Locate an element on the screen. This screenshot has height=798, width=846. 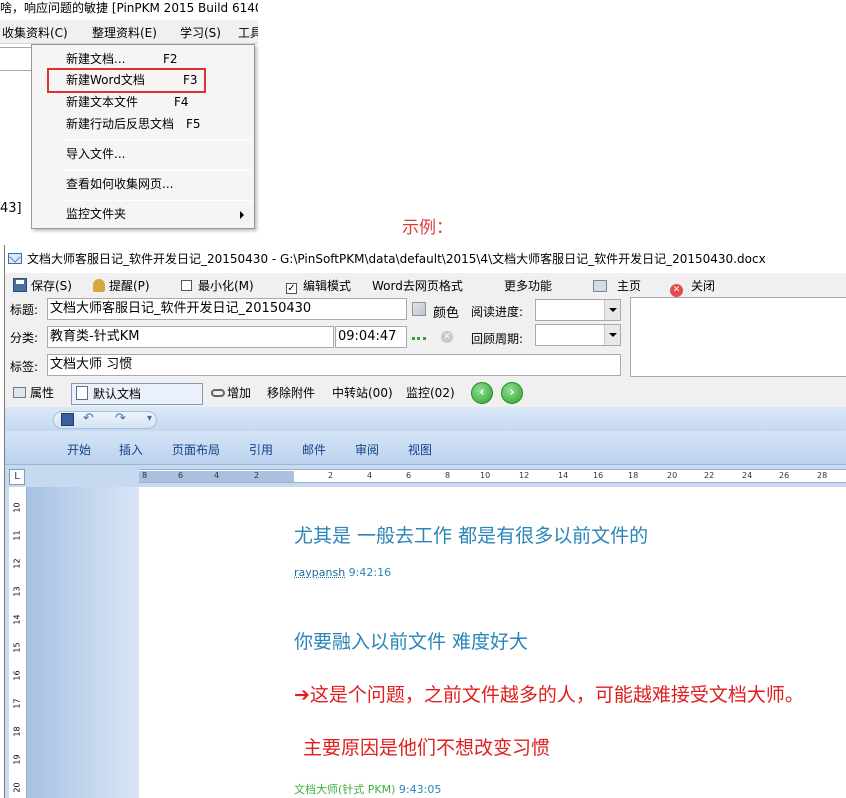
back-arrow-icon: ‹ is located at coordinates (482, 393).